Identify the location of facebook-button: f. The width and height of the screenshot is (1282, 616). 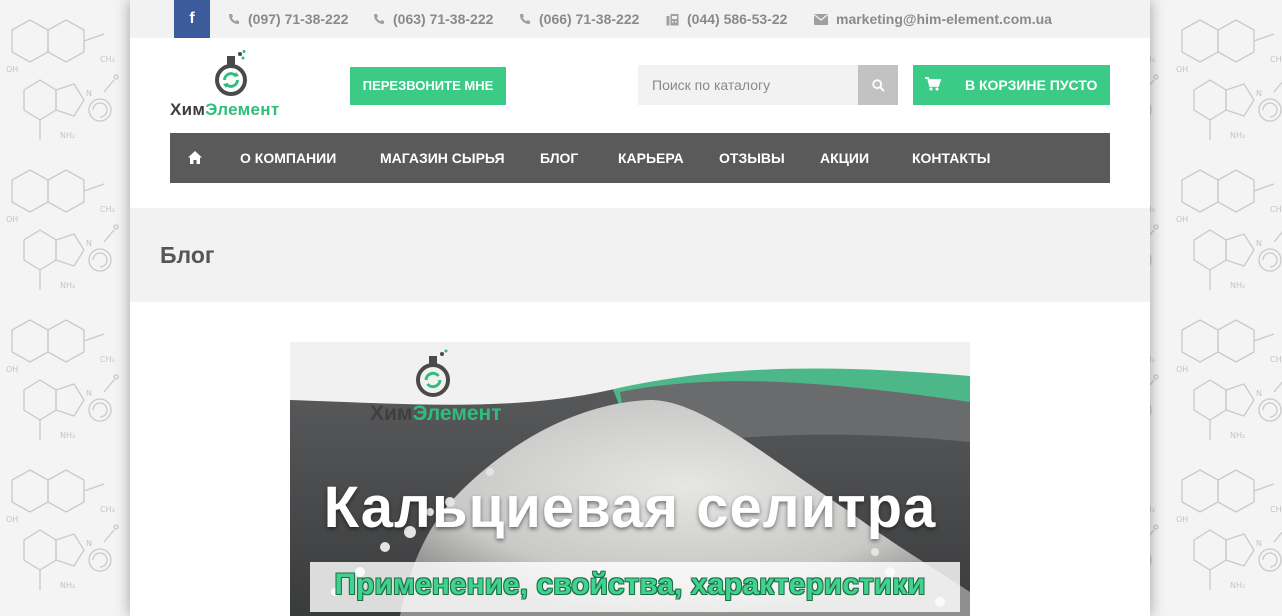
(192, 19).